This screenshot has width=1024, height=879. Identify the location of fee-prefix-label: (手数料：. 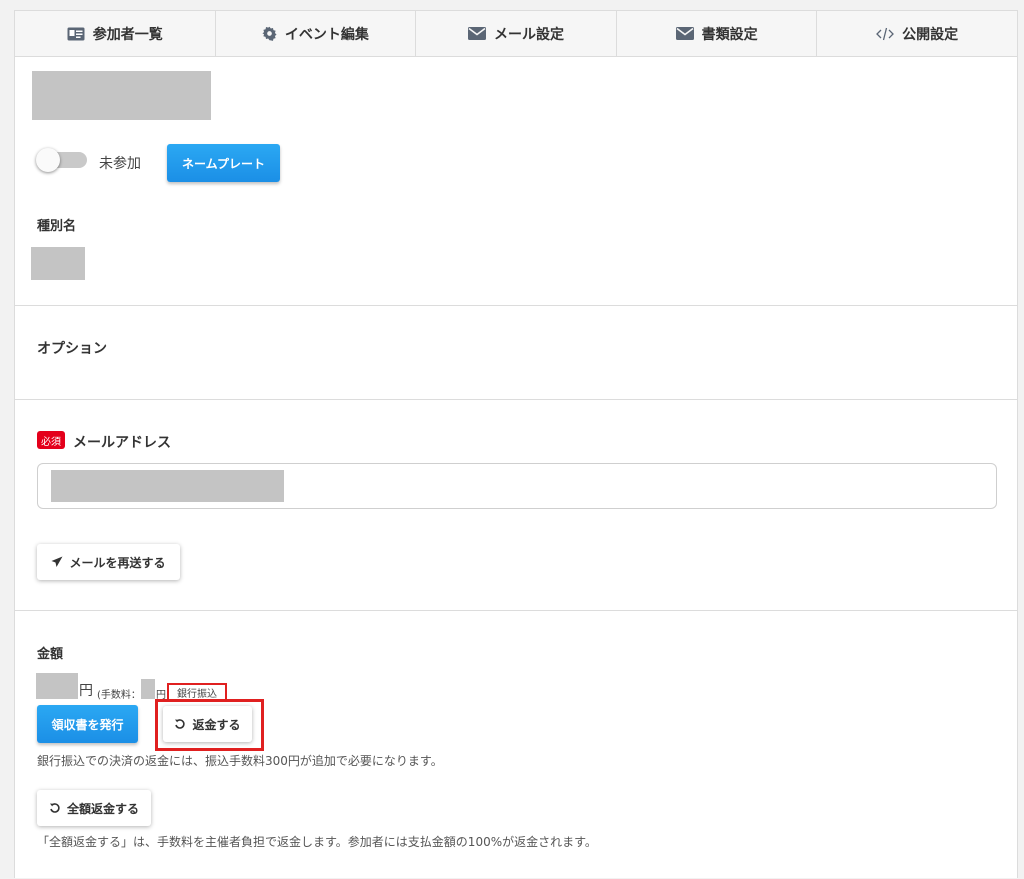
(119, 695).